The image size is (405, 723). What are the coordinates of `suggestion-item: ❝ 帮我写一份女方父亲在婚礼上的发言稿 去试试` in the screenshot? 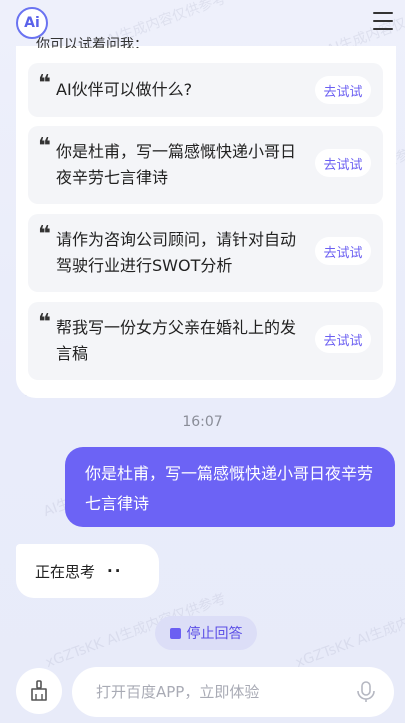 It's located at (205, 341).